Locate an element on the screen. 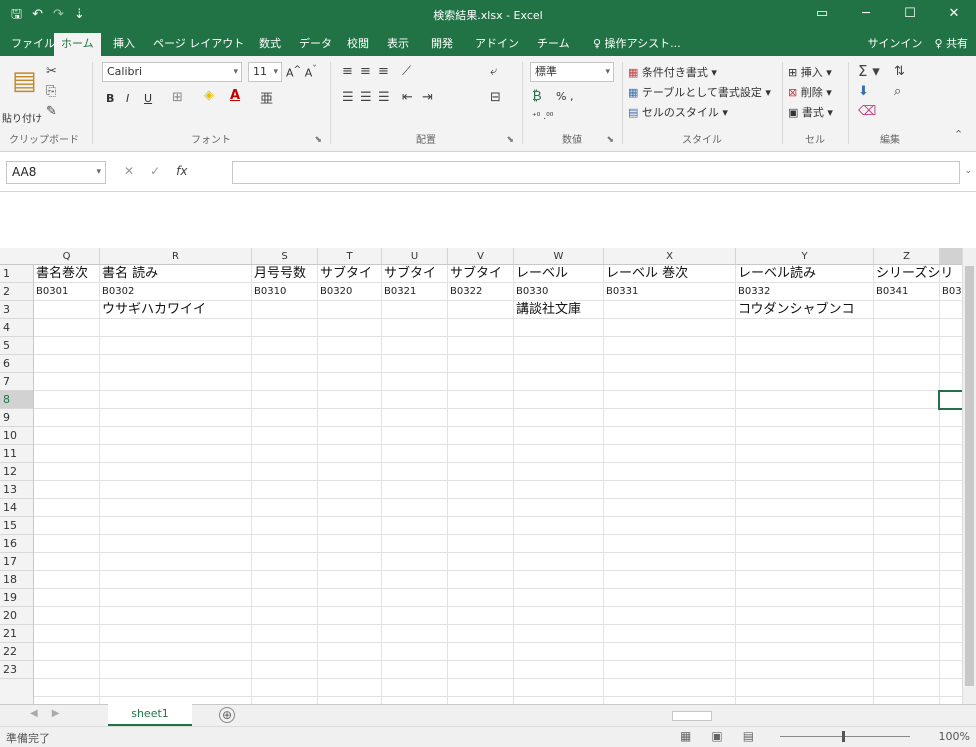 The width and height of the screenshot is (976, 747). tab-page-layout: ページ レイアウト is located at coordinates (198, 44).